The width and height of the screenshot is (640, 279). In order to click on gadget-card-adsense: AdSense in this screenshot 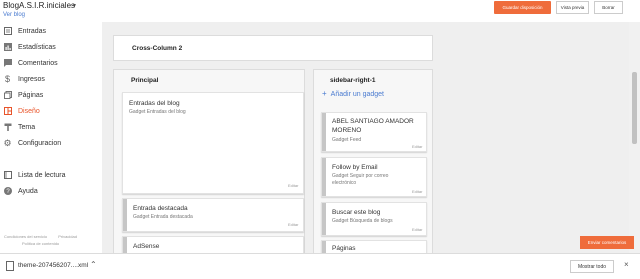, I will do `click(213, 244)`.